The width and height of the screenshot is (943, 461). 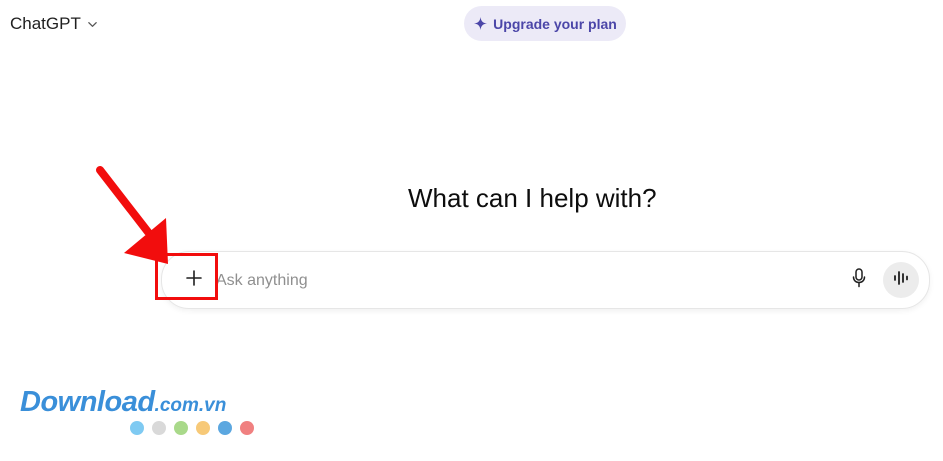 I want to click on watermark: Download.com.vn, so click(x=137, y=410).